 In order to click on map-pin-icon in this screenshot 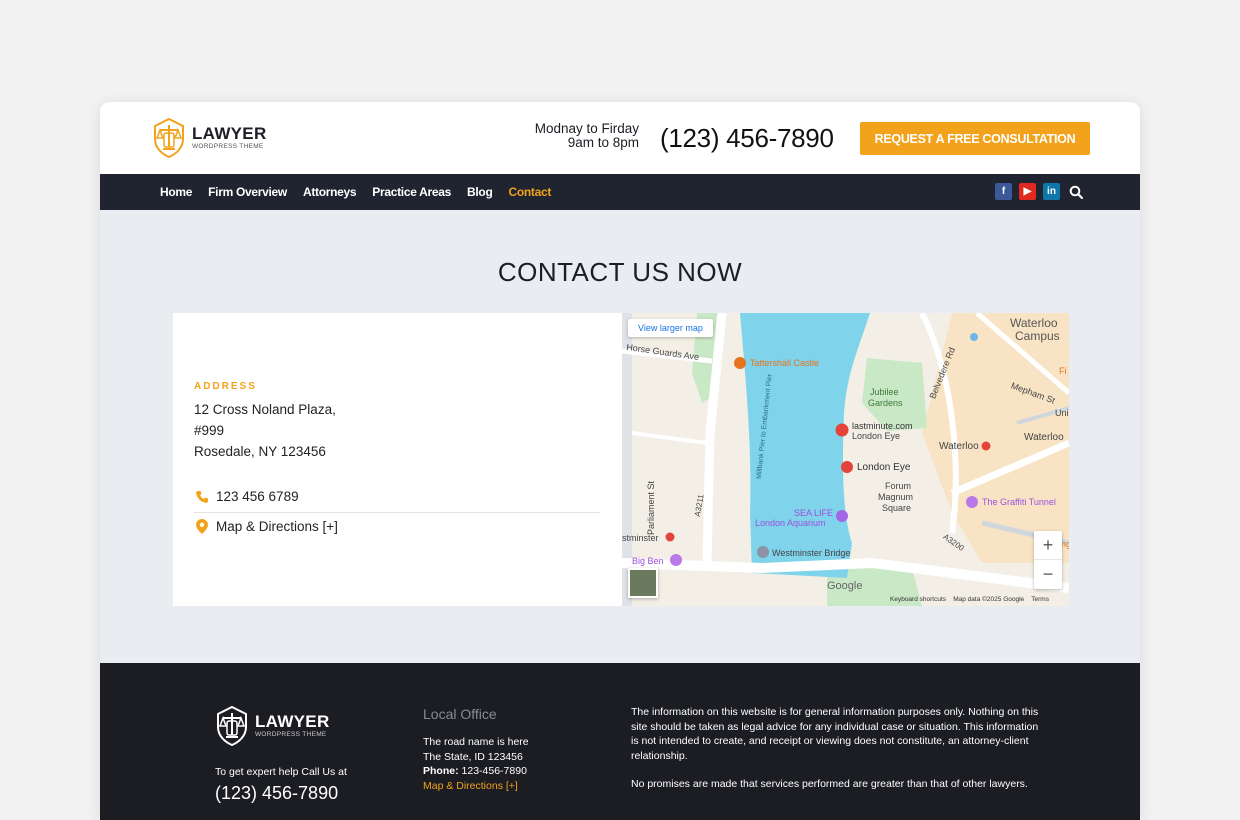, I will do `click(202, 526)`.